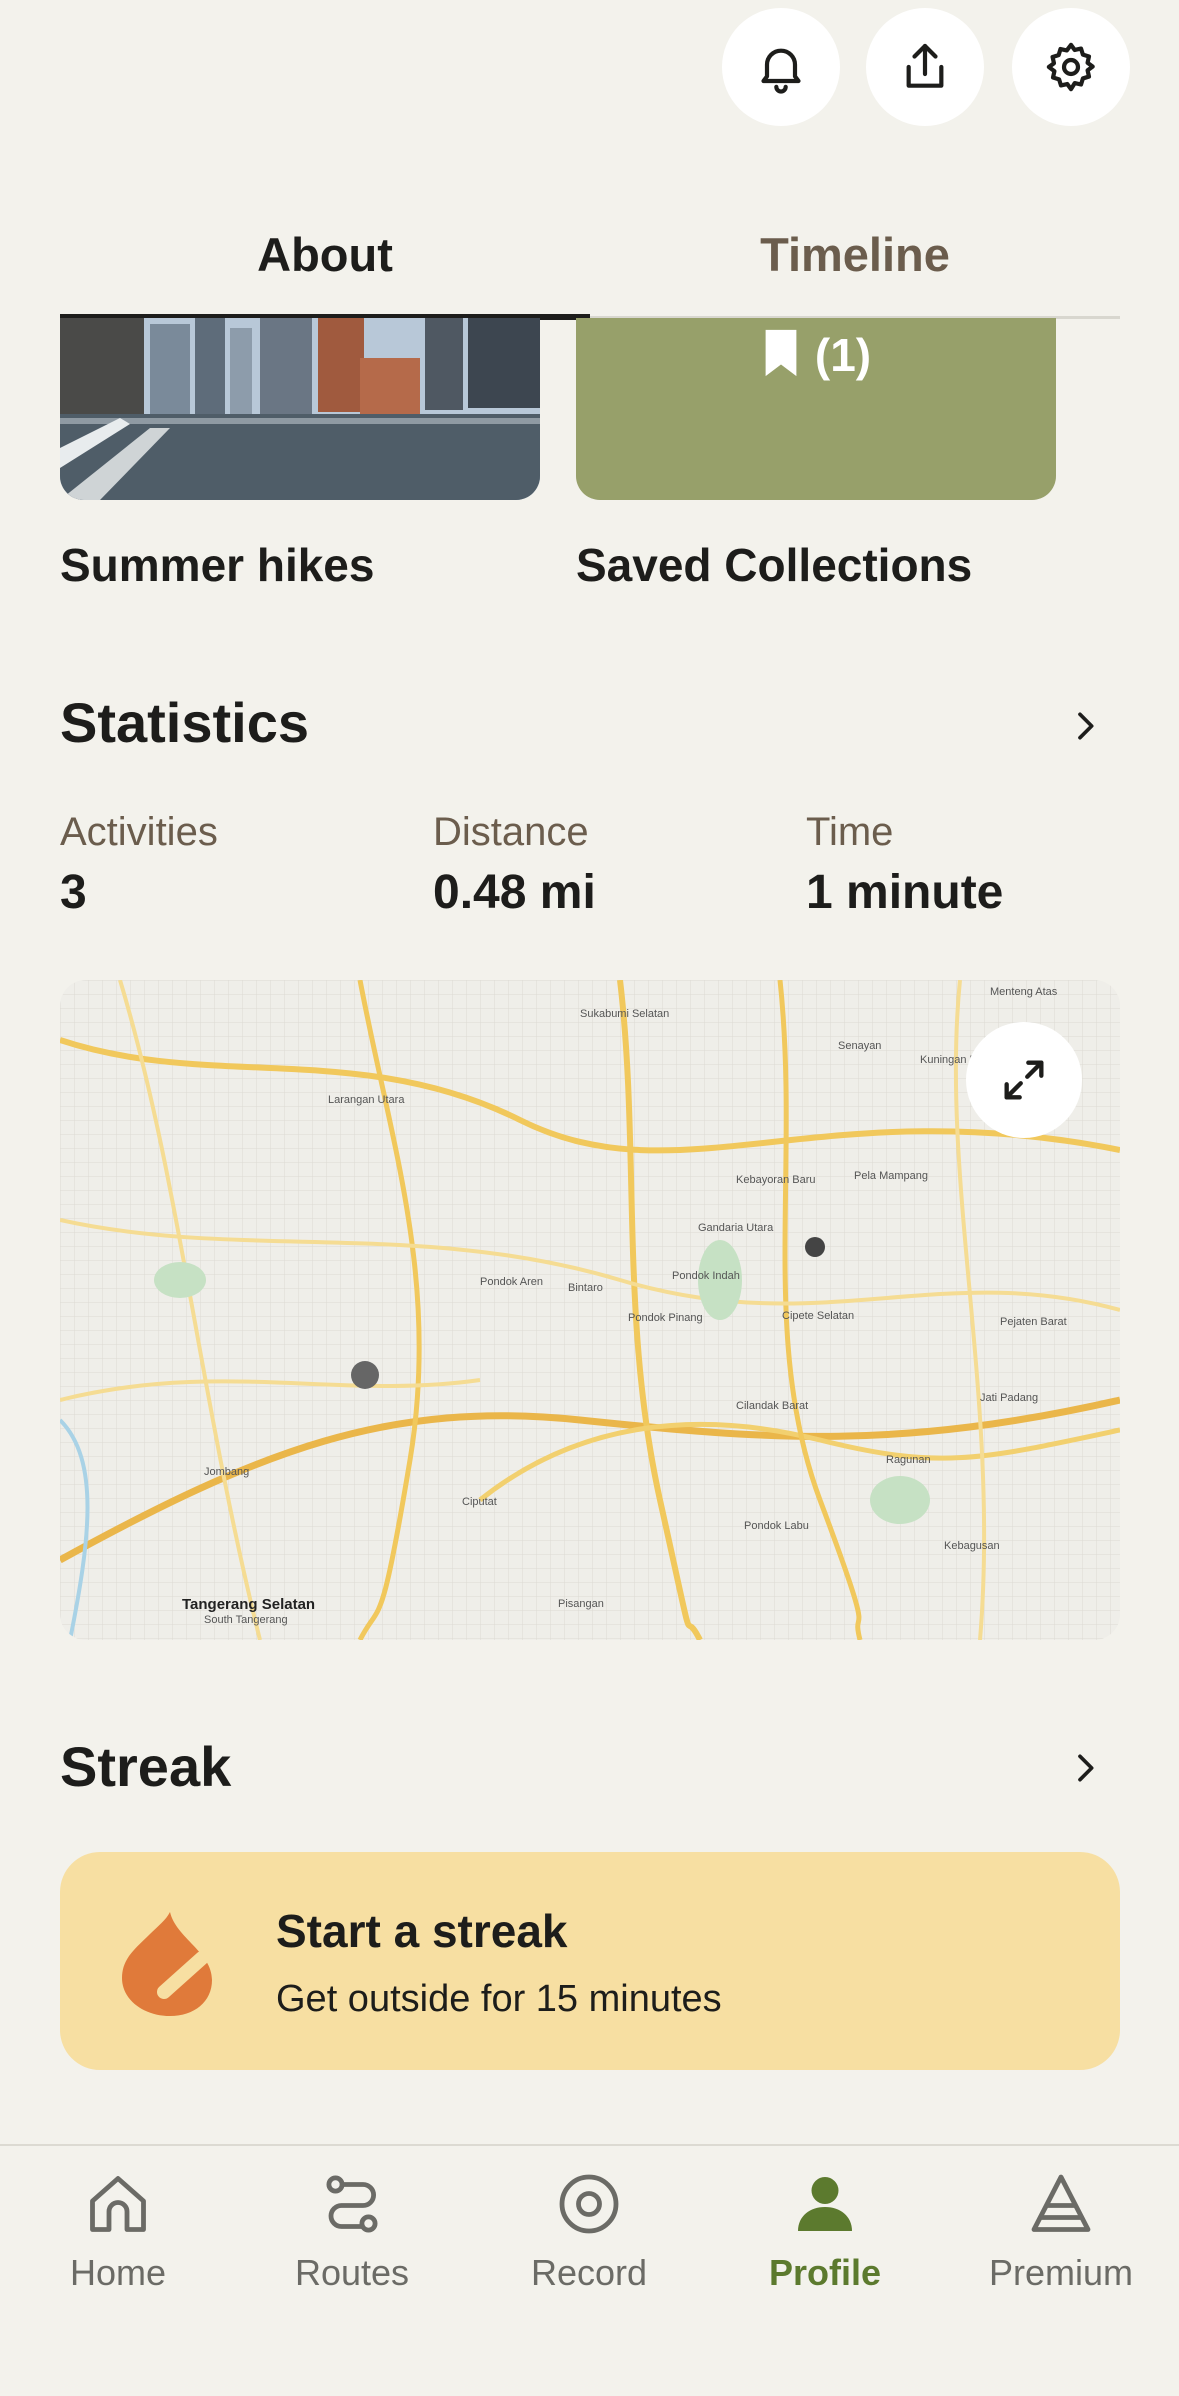 The width and height of the screenshot is (1179, 2396). What do you see at coordinates (352, 2272) in the screenshot?
I see `nav-label: Routes` at bounding box center [352, 2272].